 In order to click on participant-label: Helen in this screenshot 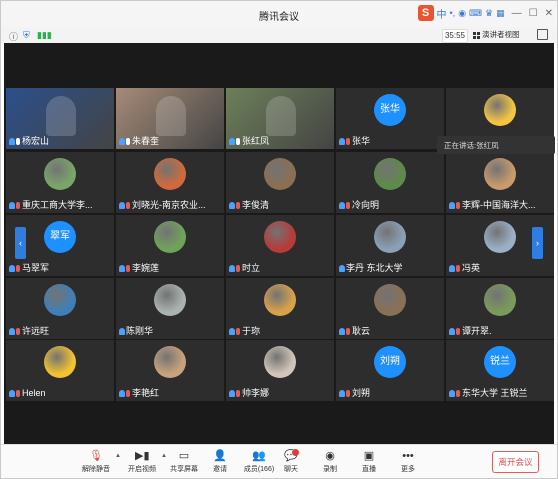, I will do `click(27, 393)`.